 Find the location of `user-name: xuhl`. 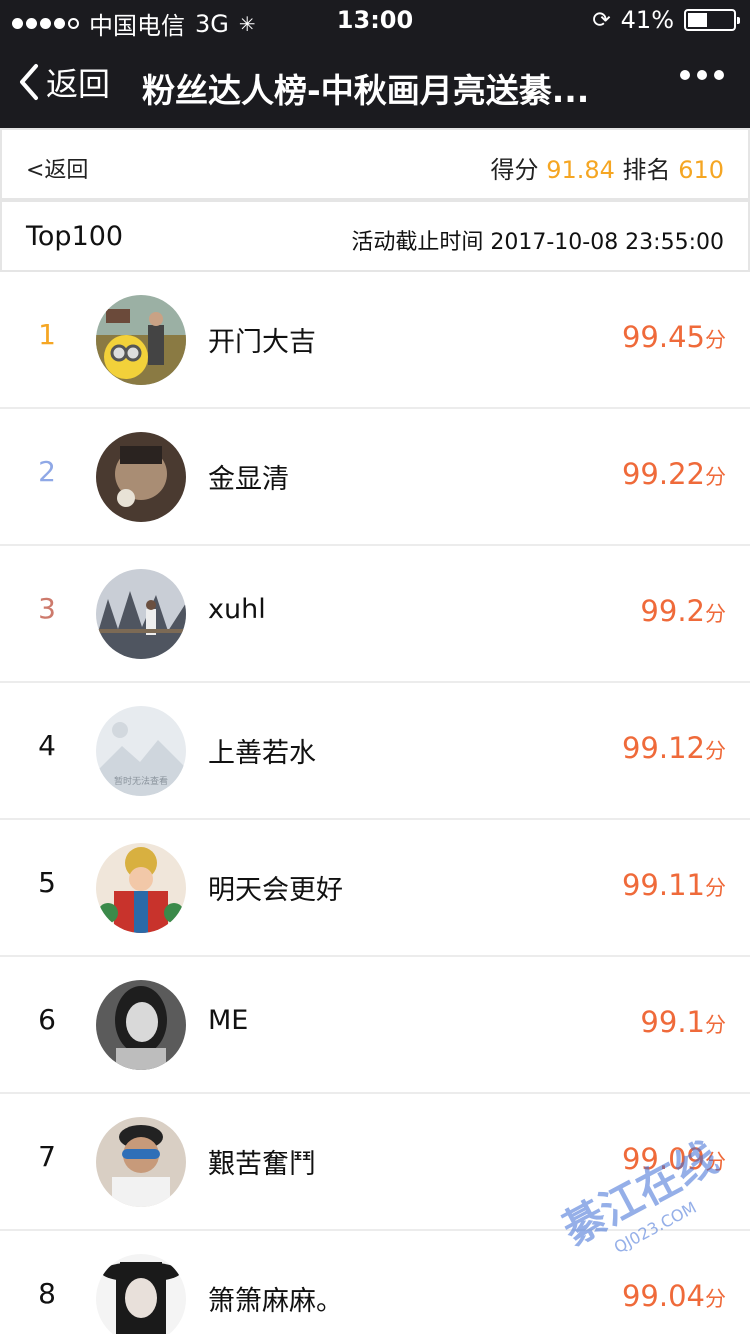

user-name: xuhl is located at coordinates (237, 609).